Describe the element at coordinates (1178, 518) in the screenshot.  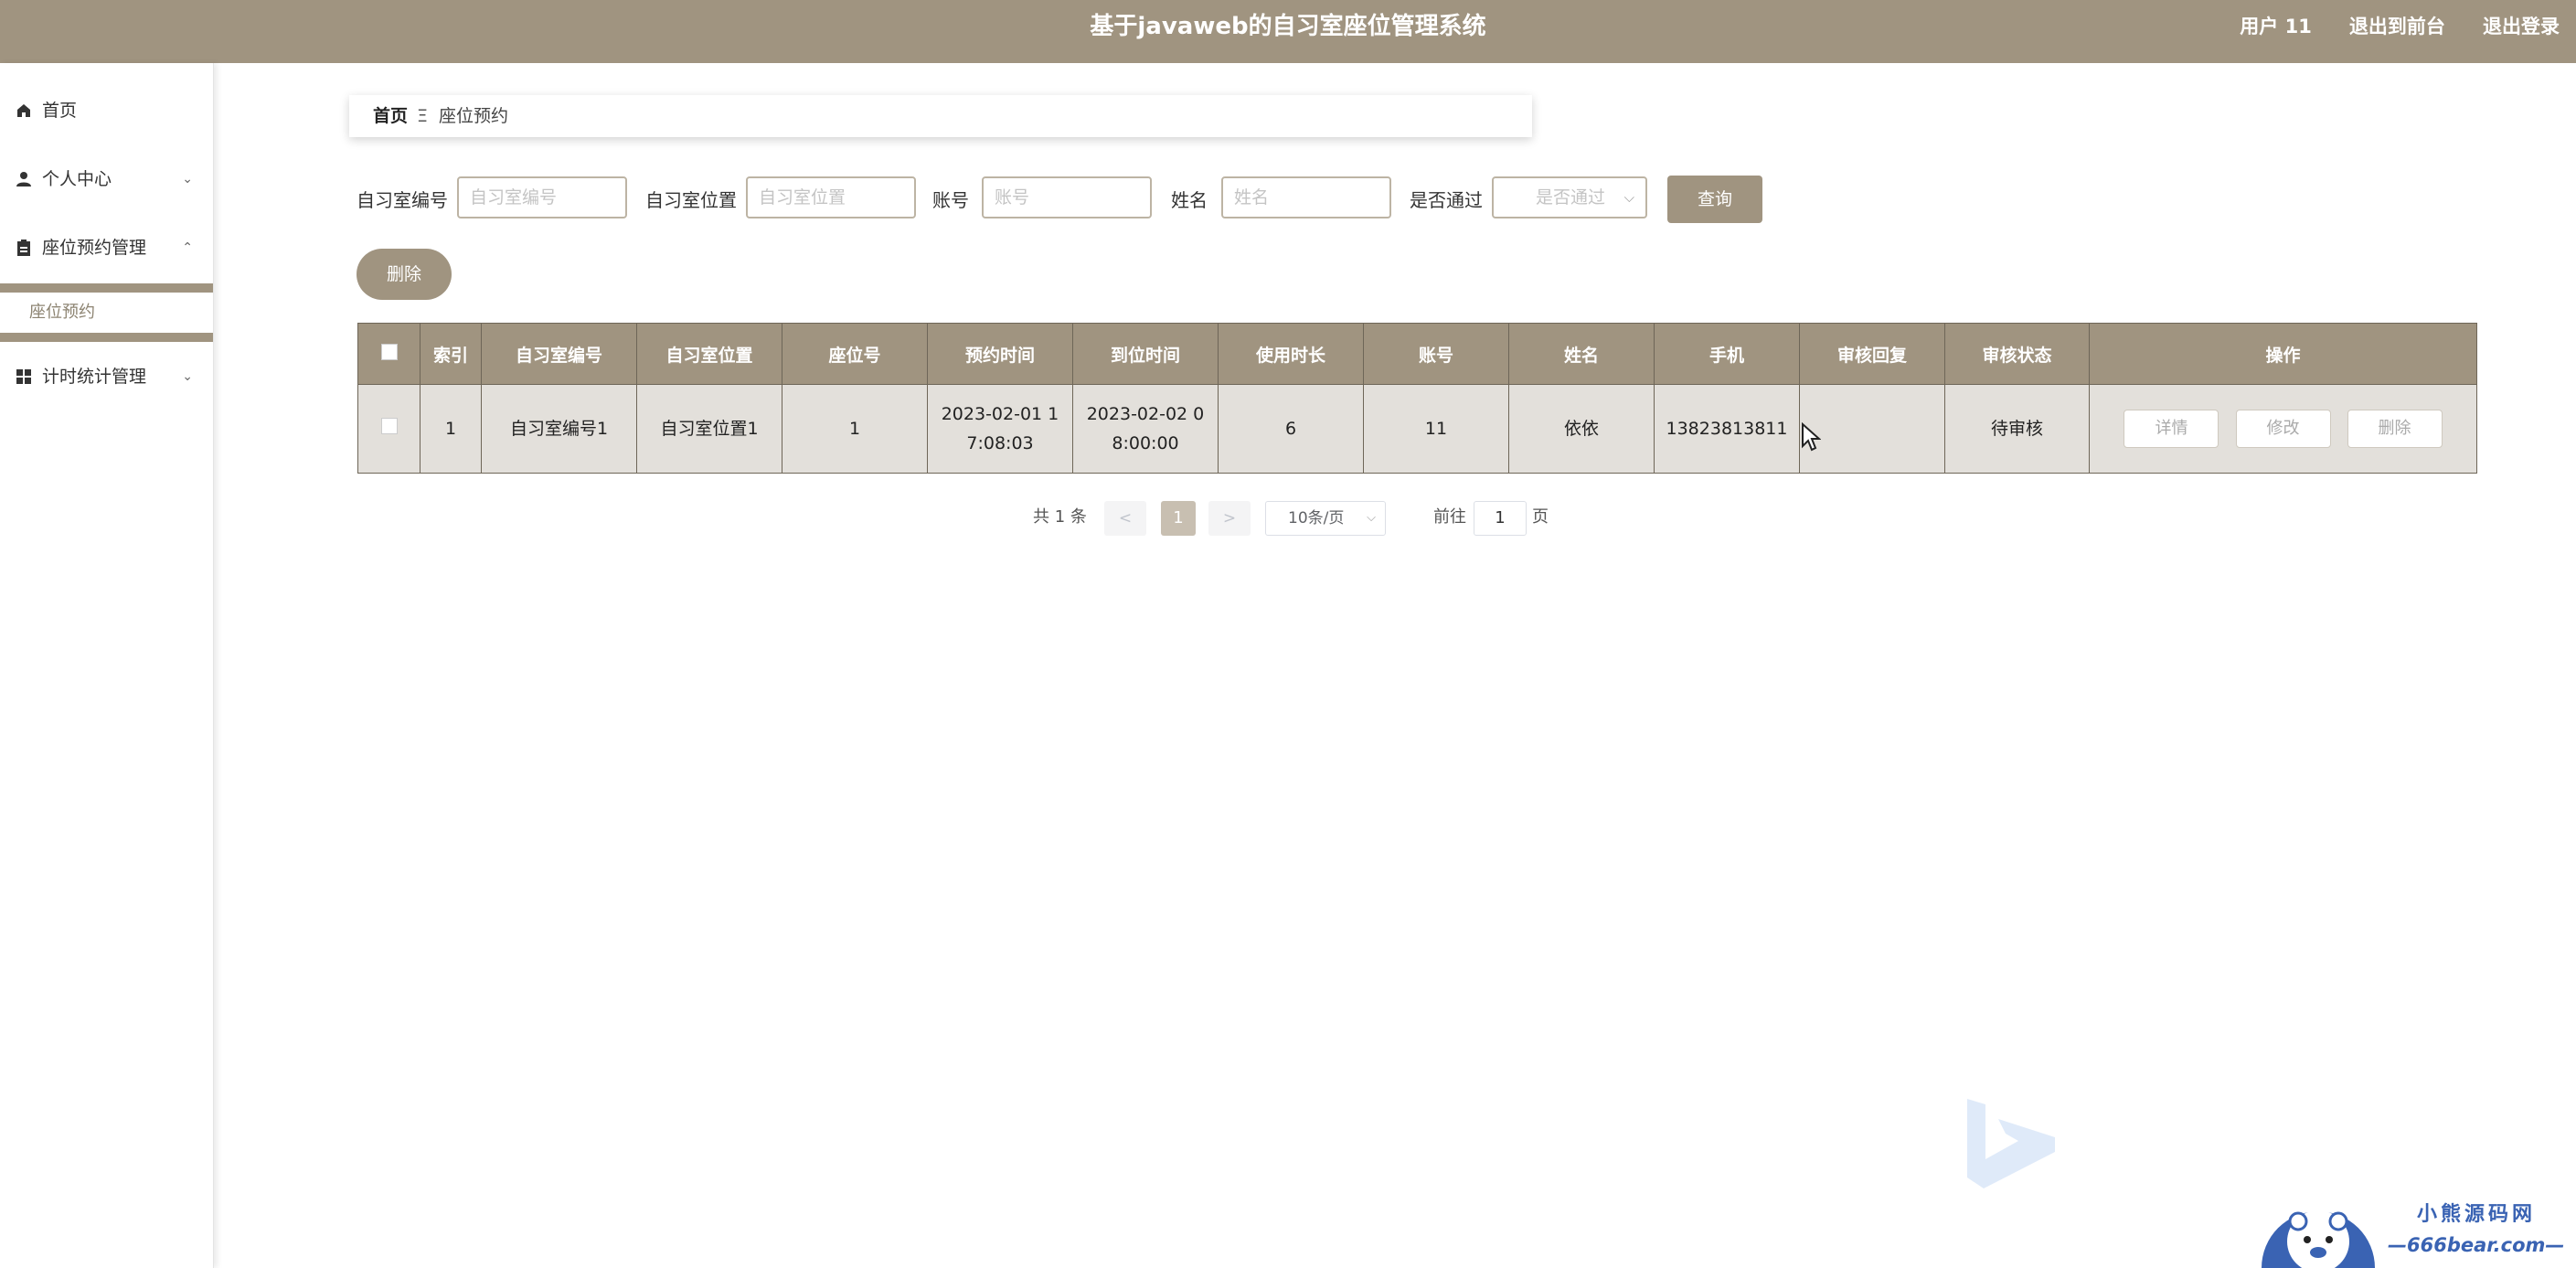
I see `page-number-current: 1` at that location.